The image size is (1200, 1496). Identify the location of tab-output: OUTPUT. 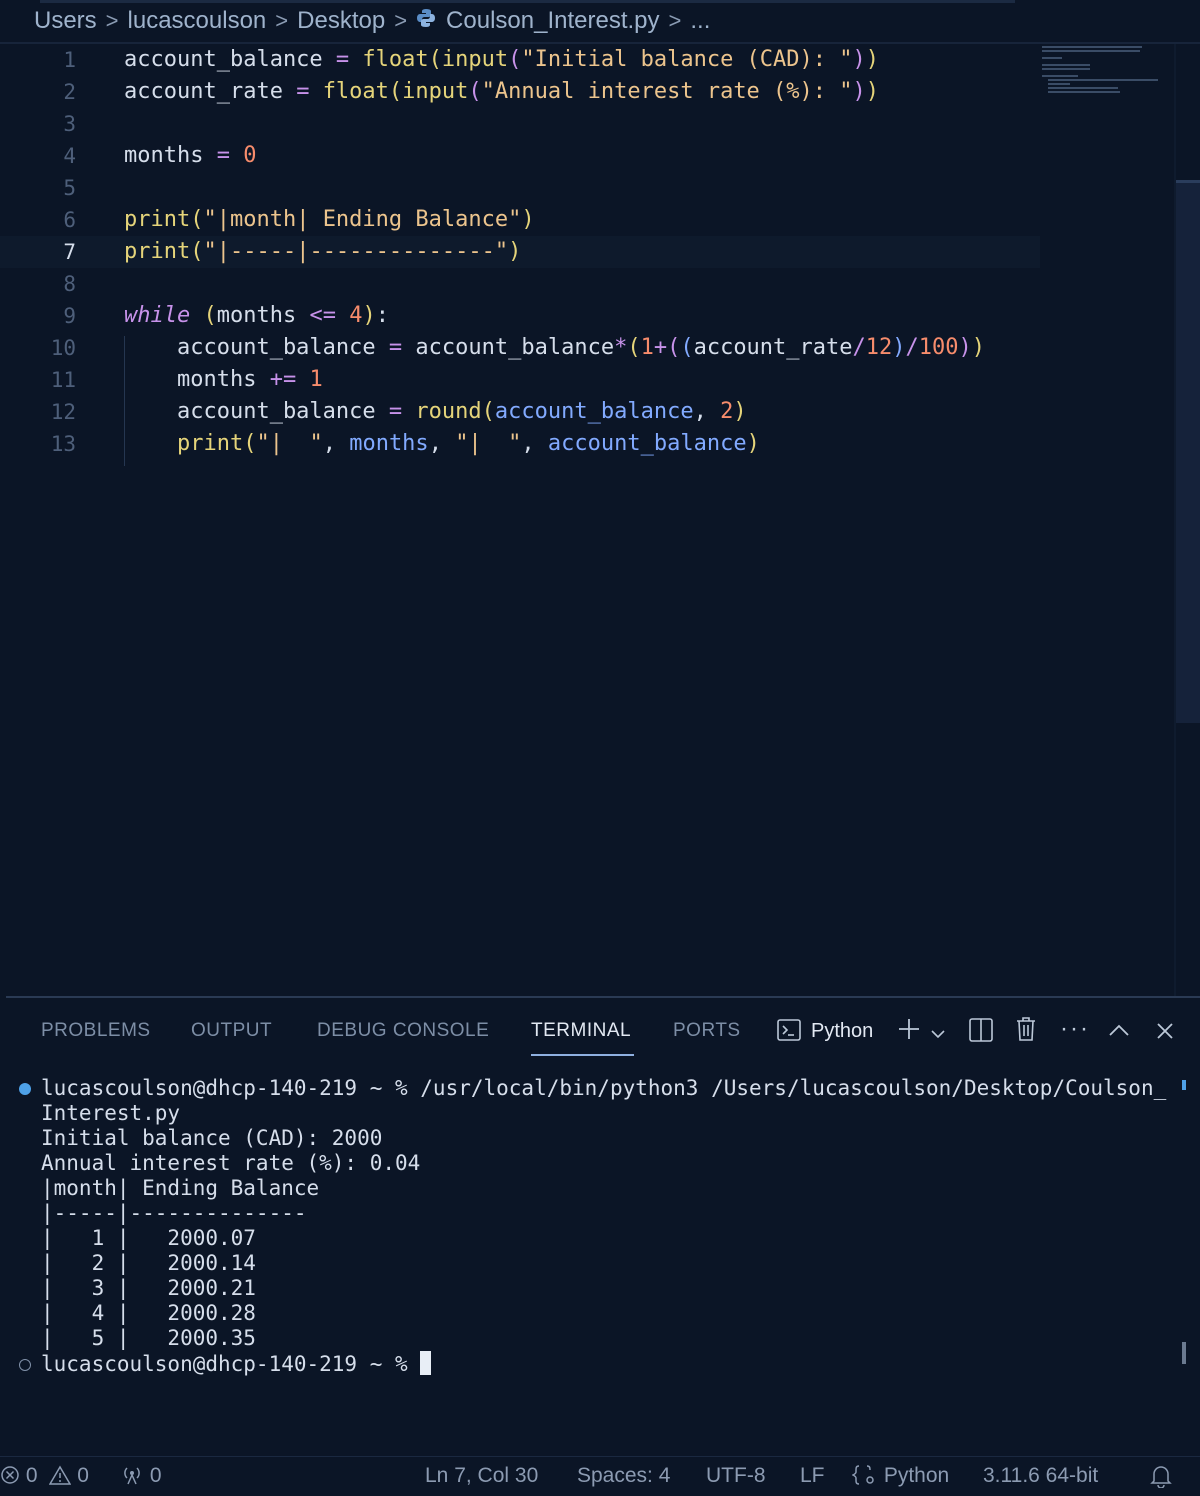
(231, 1031).